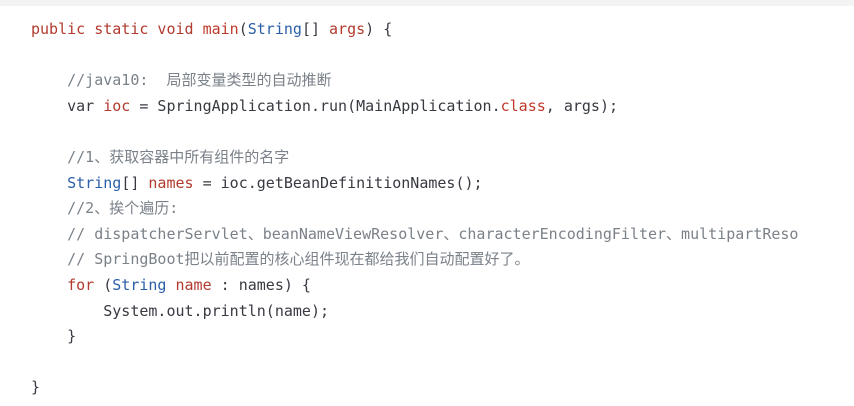  I want to click on code-line: //1、获取容器中所有组件的名字, so click(160, 157).